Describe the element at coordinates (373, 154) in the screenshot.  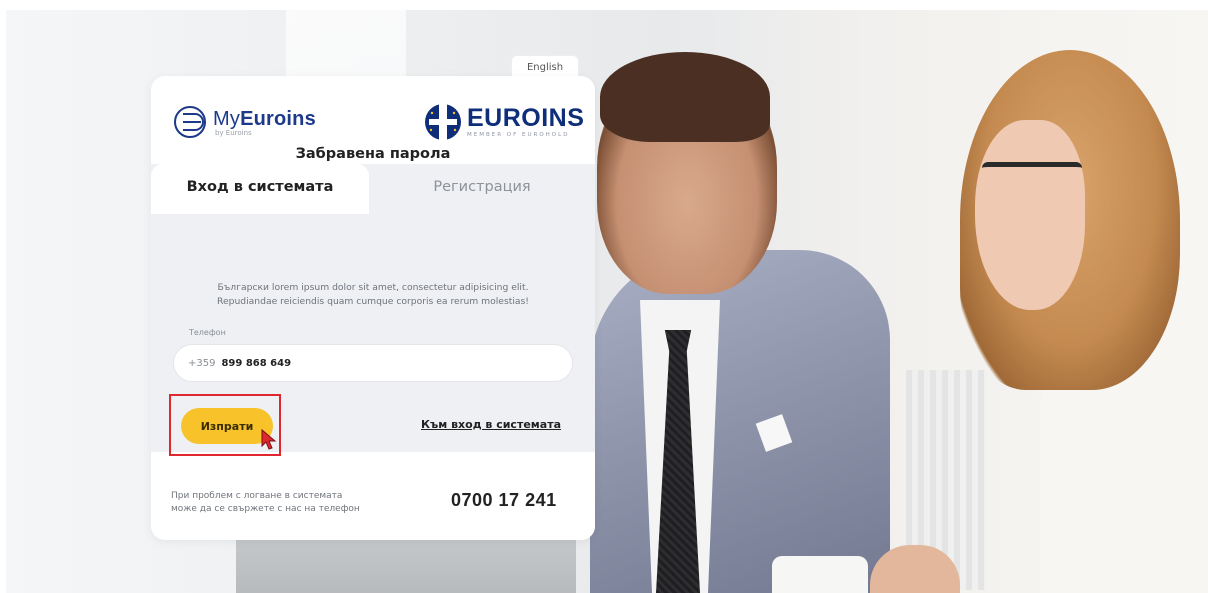
I see `form-title: Забравена парола` at that location.